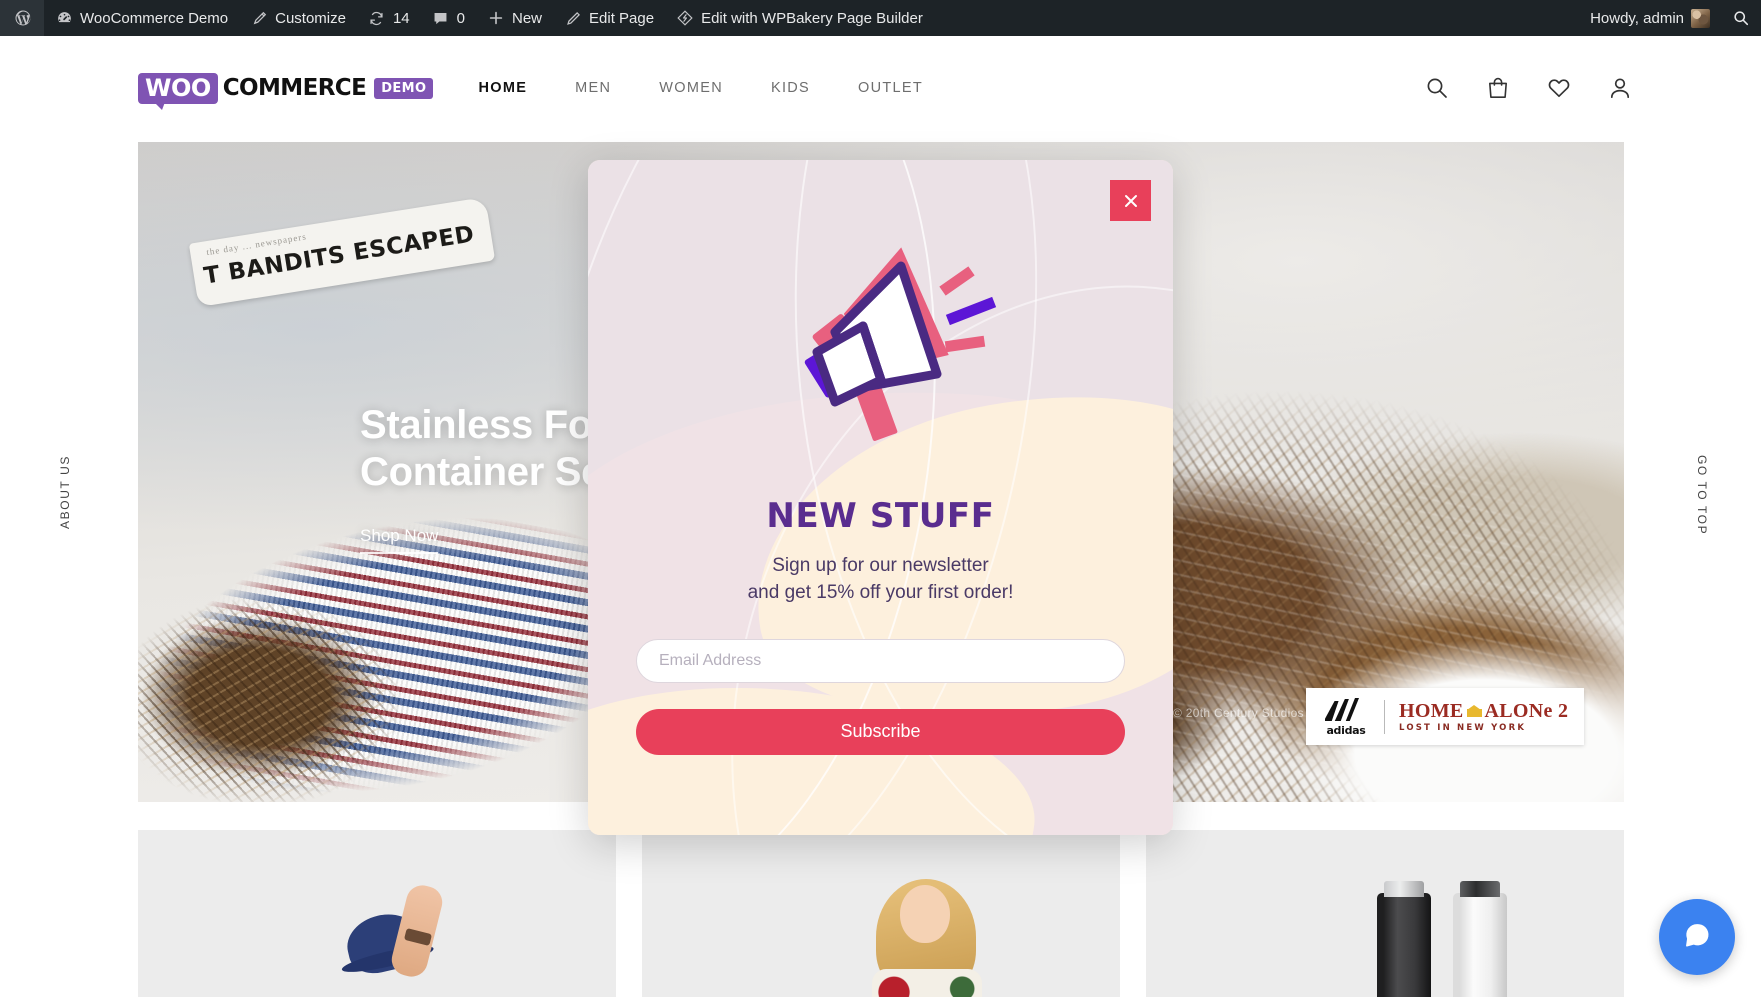 The image size is (1761, 997). Describe the element at coordinates (399, 932) in the screenshot. I see `figure-blue-hat` at that location.